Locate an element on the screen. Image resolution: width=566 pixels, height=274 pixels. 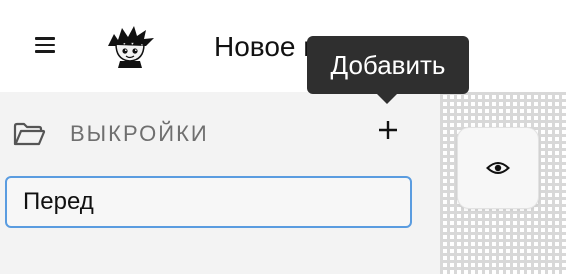
add-tooltip: Добавить is located at coordinates (388, 65).